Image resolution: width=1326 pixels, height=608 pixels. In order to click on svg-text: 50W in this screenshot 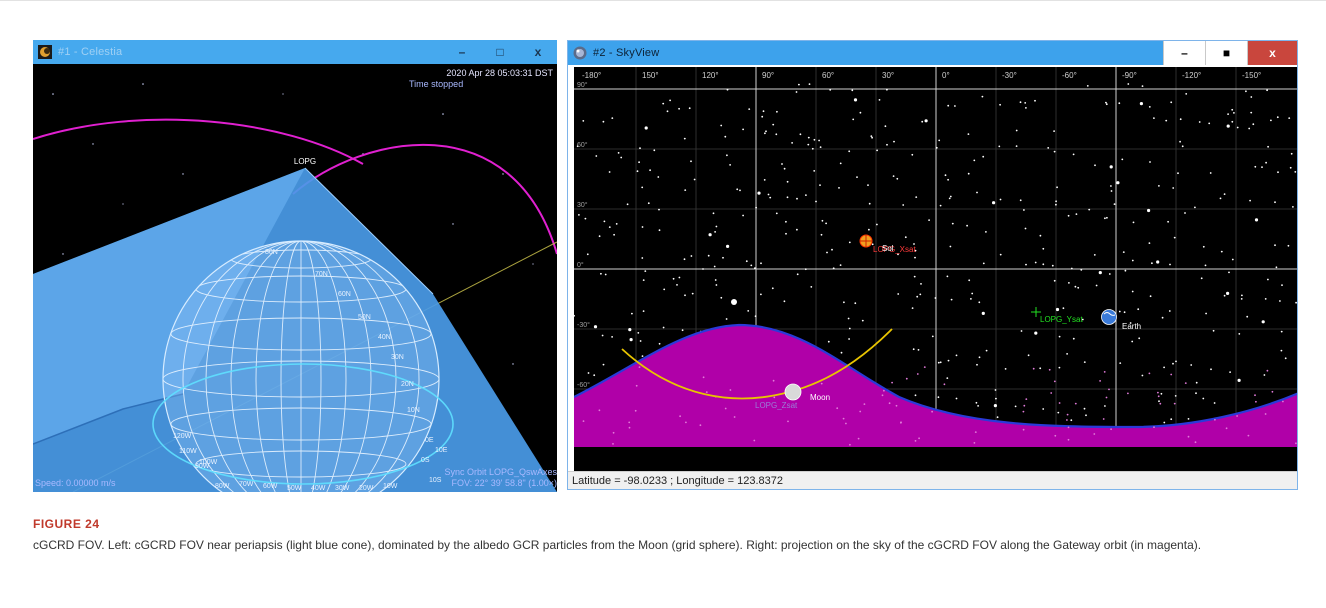, I will do `click(294, 488)`.